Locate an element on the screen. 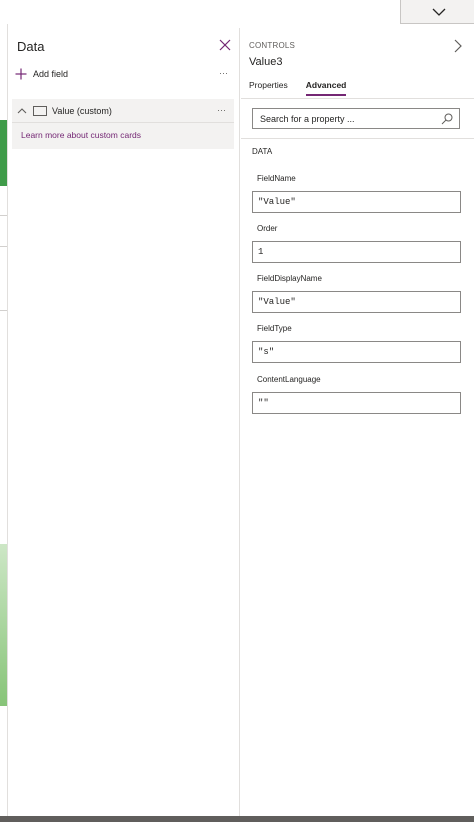  search-icon is located at coordinates (447, 119).